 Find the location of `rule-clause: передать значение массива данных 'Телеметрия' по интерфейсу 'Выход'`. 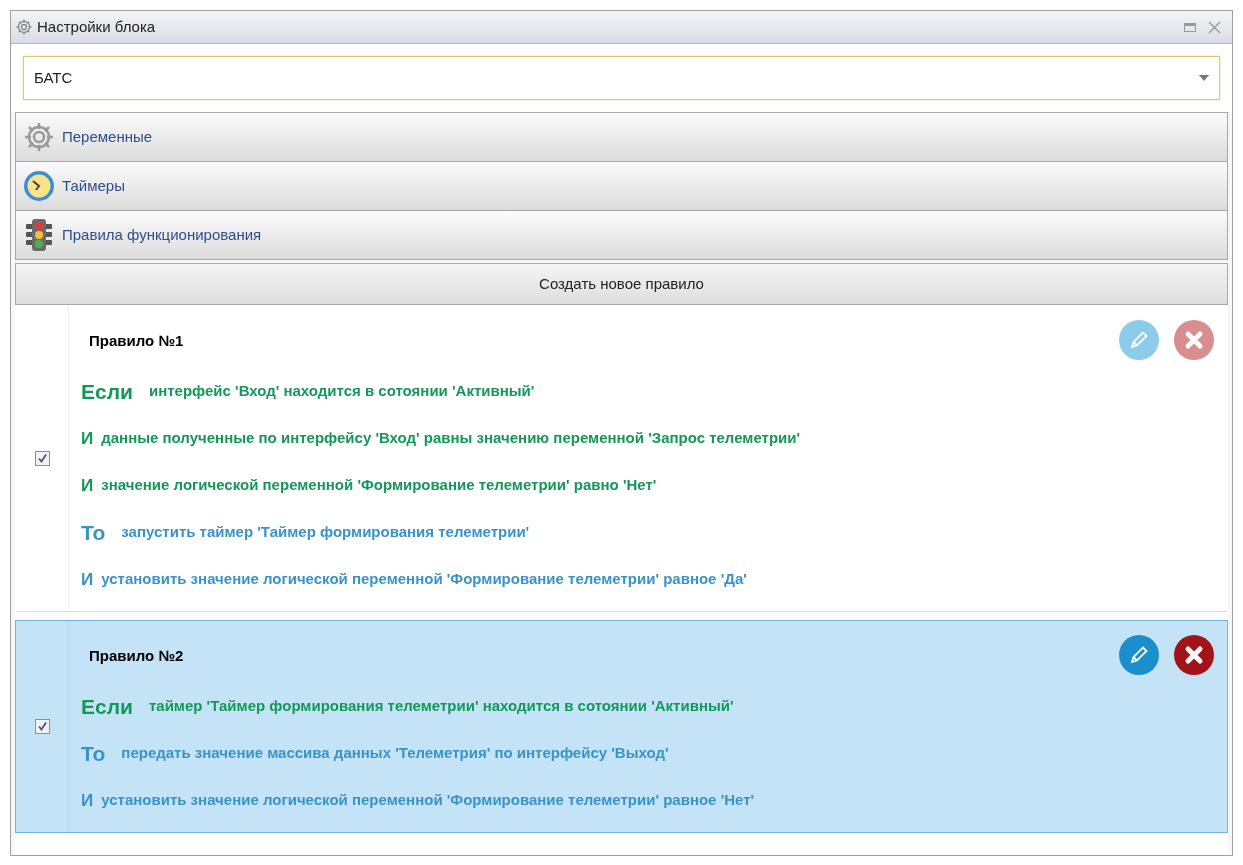

rule-clause: передать значение массива данных 'Телеметрия' по интерфейсу 'Выход' is located at coordinates (395, 753).